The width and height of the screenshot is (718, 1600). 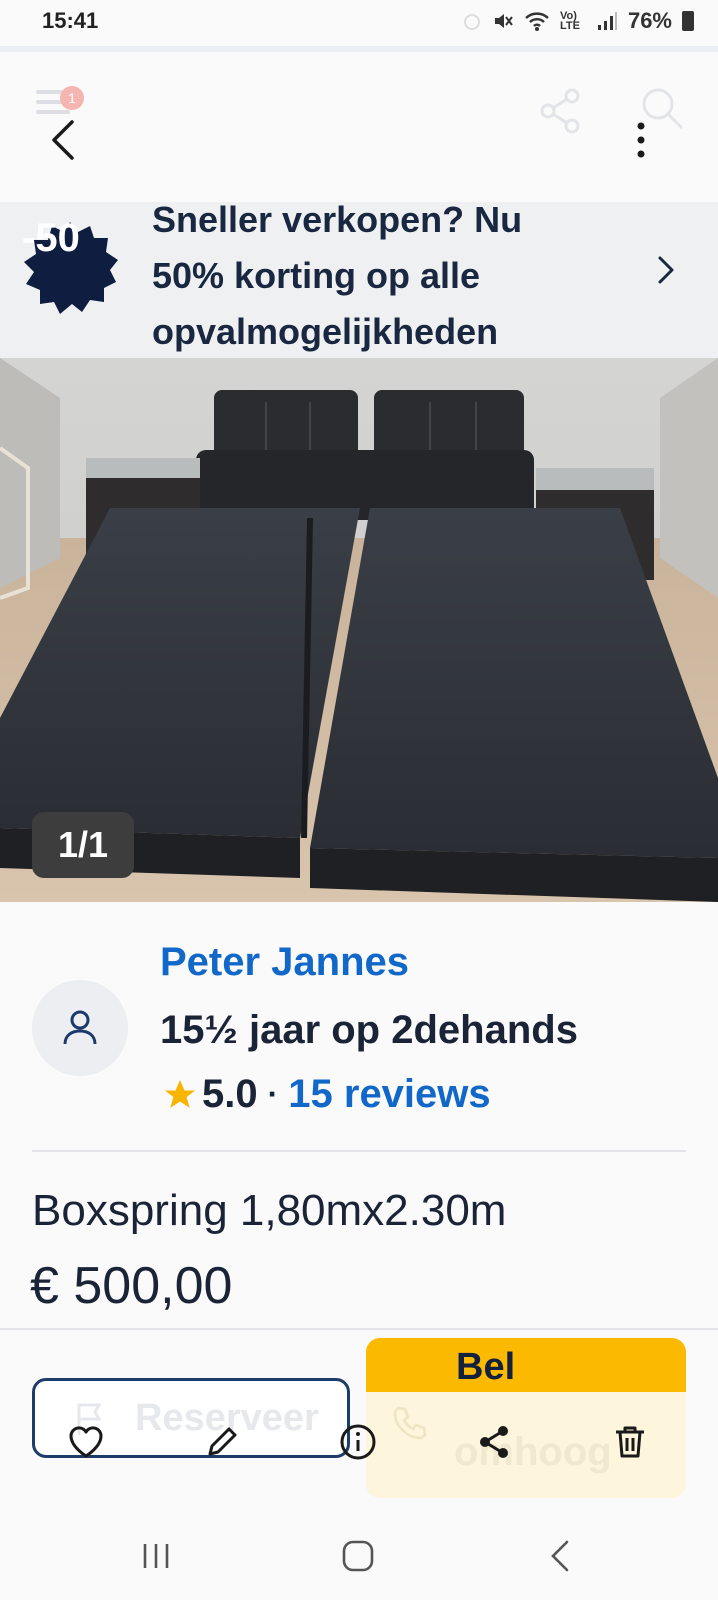 I want to click on info-icon, so click(x=358, y=1442).